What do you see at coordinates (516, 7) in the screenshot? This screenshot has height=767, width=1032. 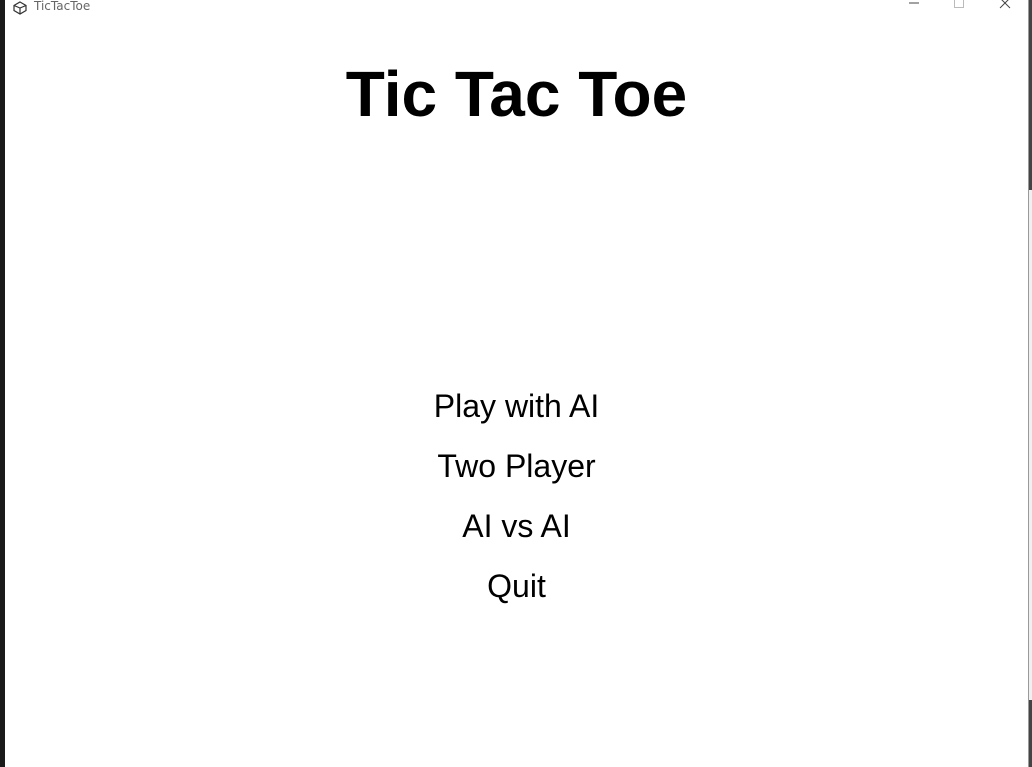 I see `title-bar: TicTacToe` at bounding box center [516, 7].